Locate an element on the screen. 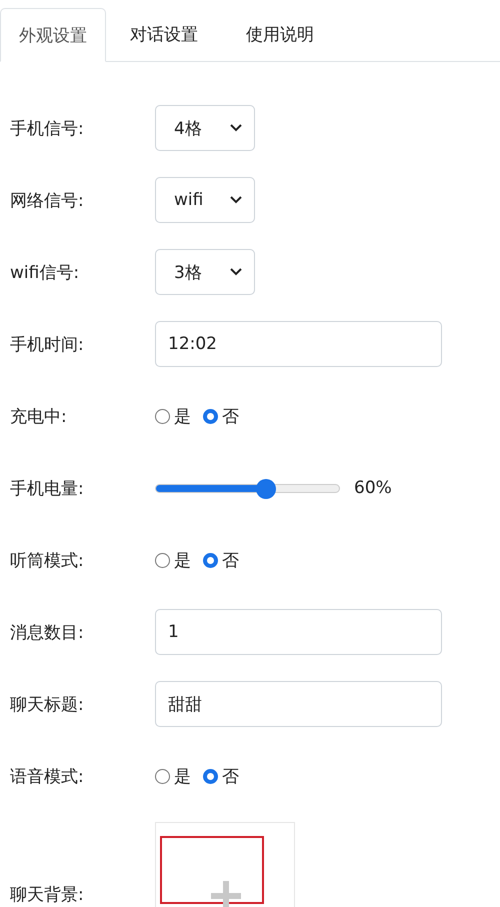 Image resolution: width=500 pixels, height=907 pixels. dropdown: wifi is located at coordinates (205, 200).